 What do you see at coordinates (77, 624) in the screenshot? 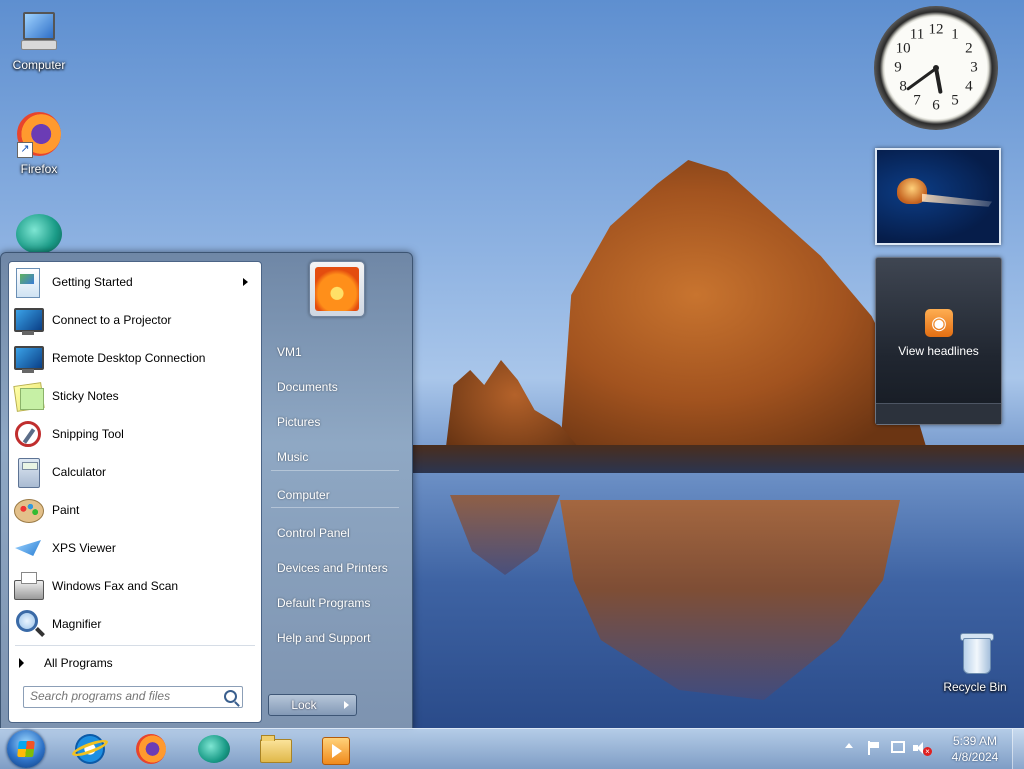
I see `program-label: Magnifier` at bounding box center [77, 624].